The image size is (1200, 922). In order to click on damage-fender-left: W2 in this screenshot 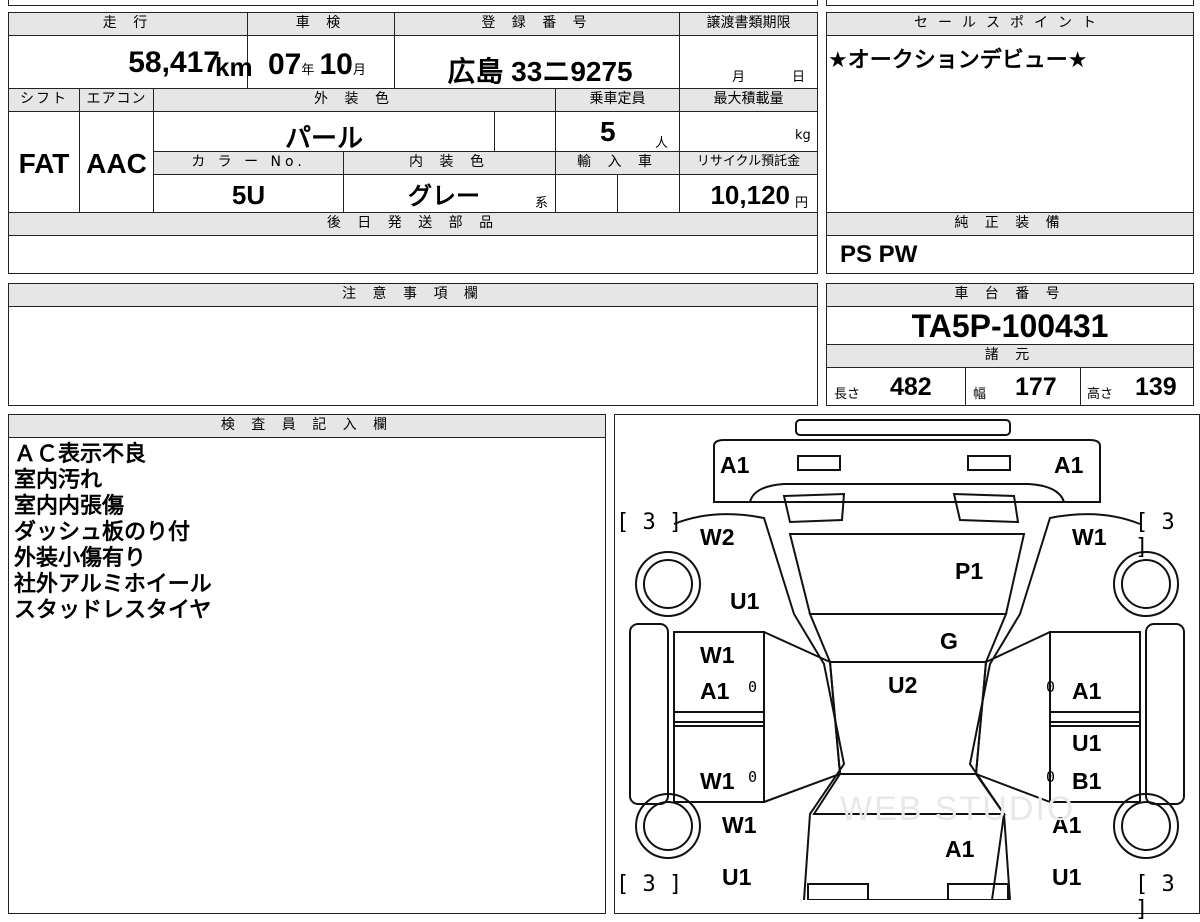, I will do `click(717, 537)`.